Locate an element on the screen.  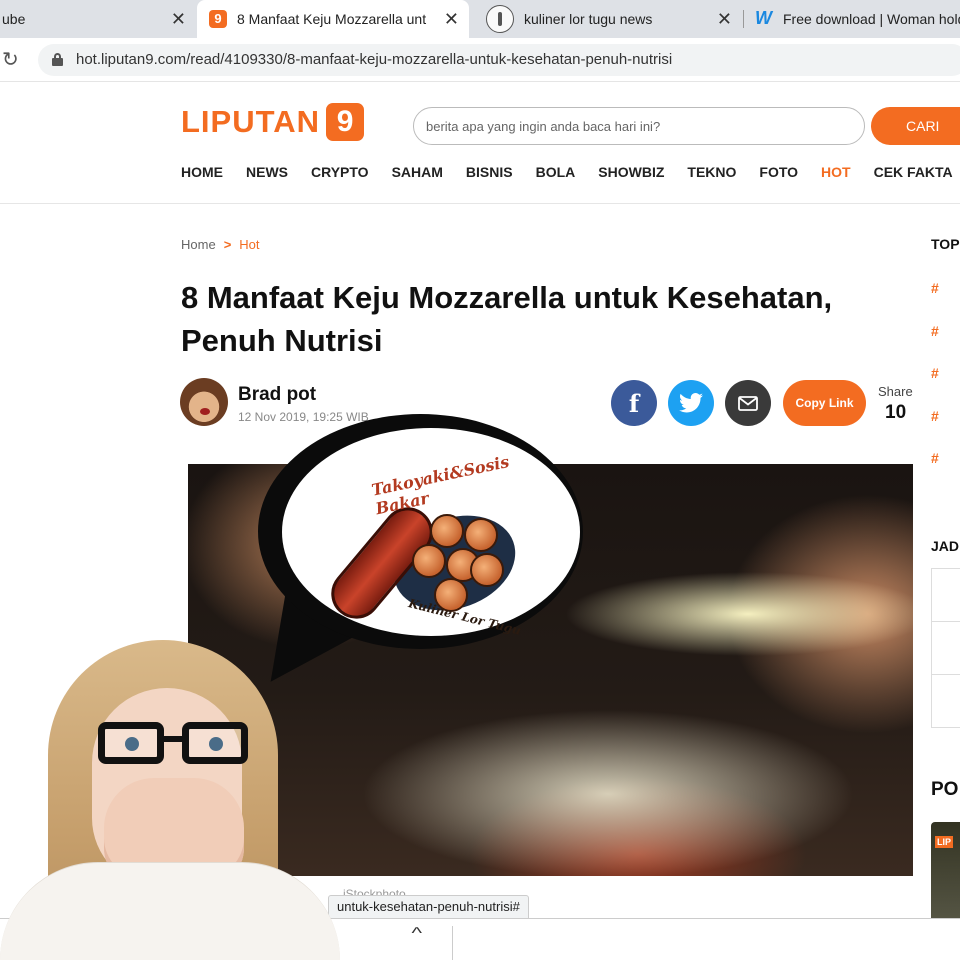
liputan9-favicon-icon: 9 is located at coordinates (218, 19).